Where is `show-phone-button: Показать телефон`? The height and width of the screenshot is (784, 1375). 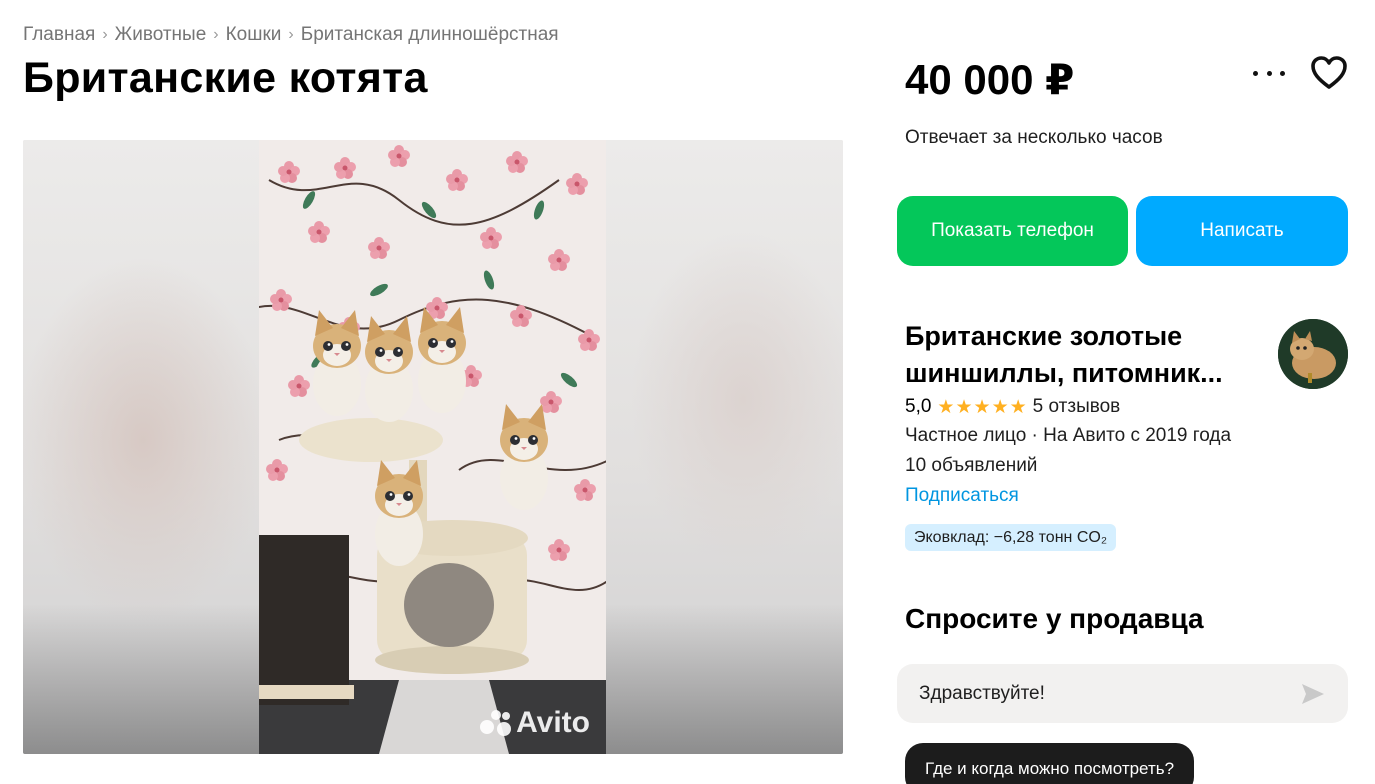 show-phone-button: Показать телефон is located at coordinates (1012, 231).